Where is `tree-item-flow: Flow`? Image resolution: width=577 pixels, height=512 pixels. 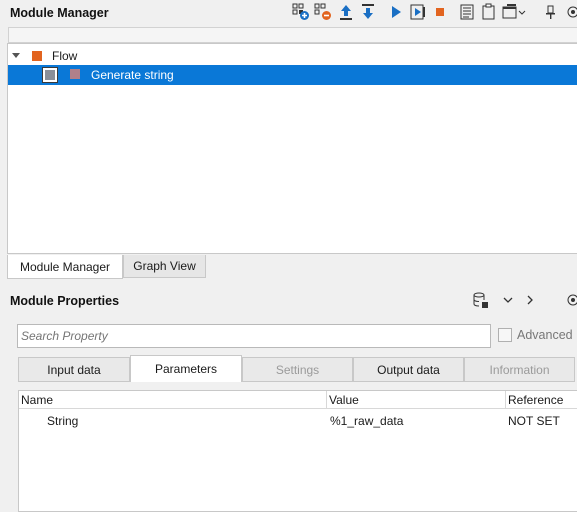 tree-item-flow: Flow is located at coordinates (292, 56).